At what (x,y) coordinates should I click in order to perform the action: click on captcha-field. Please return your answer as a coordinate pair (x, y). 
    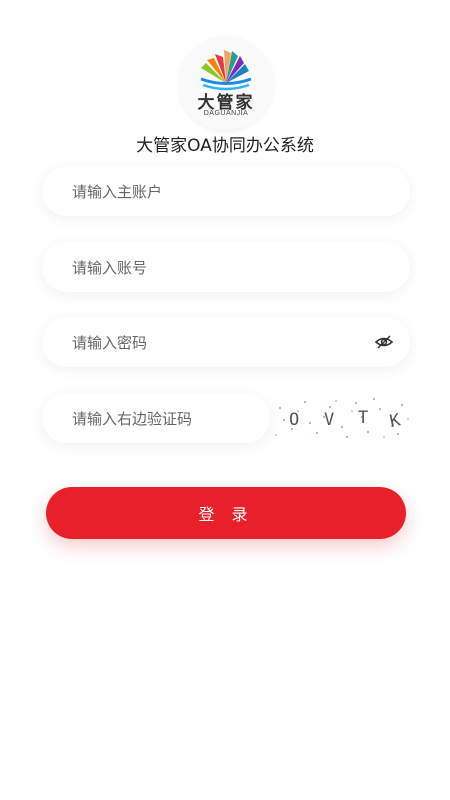
    Looking at the image, I should click on (156, 419).